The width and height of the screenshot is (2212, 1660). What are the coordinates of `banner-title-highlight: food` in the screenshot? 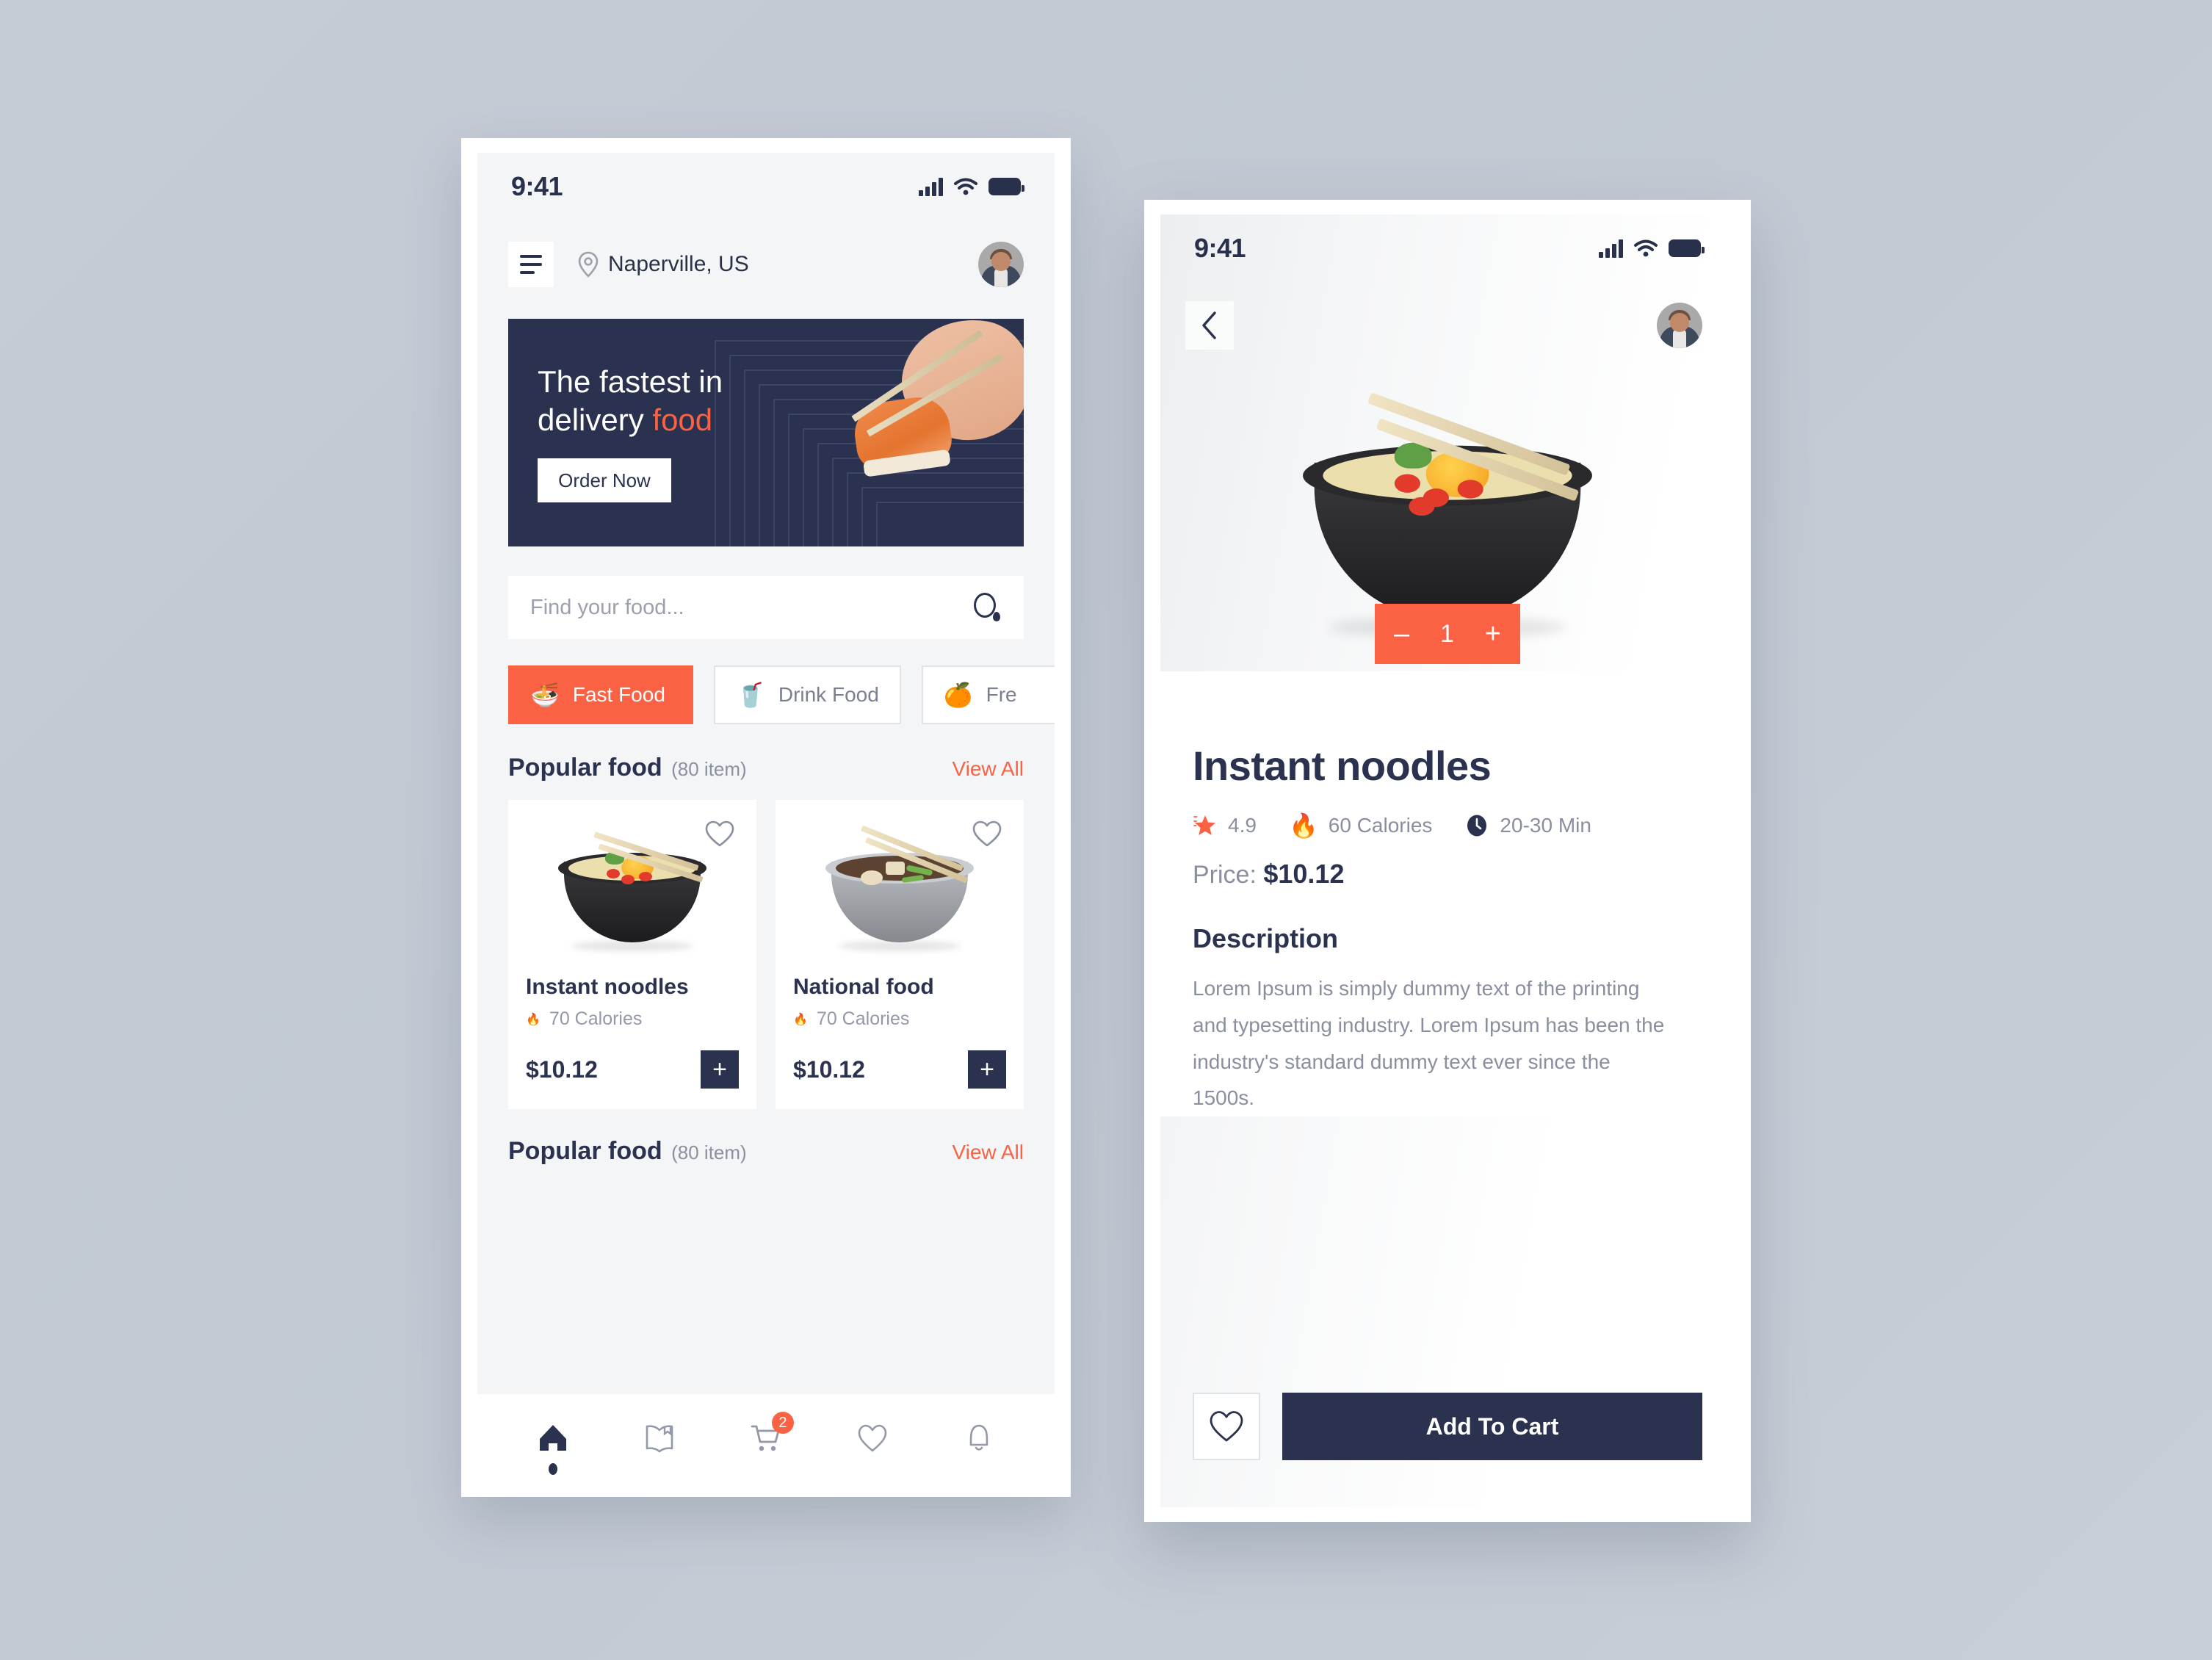 It's located at (683, 420).